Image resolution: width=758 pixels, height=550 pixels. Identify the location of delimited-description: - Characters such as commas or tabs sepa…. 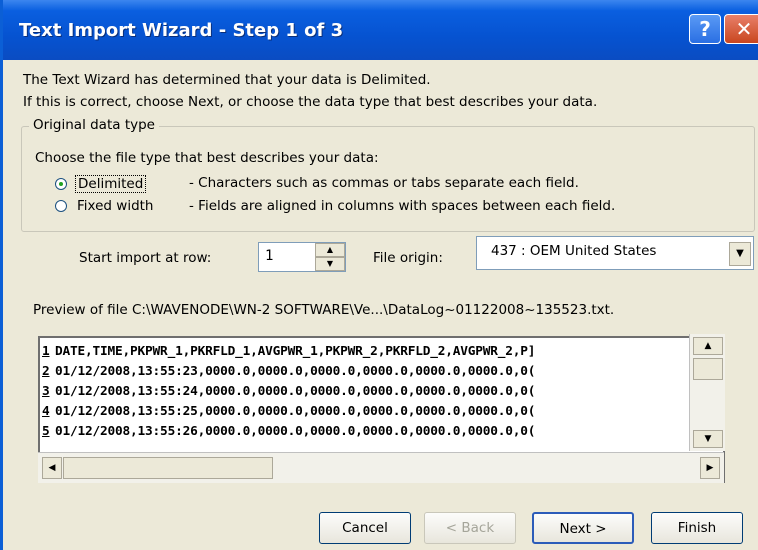
(384, 183).